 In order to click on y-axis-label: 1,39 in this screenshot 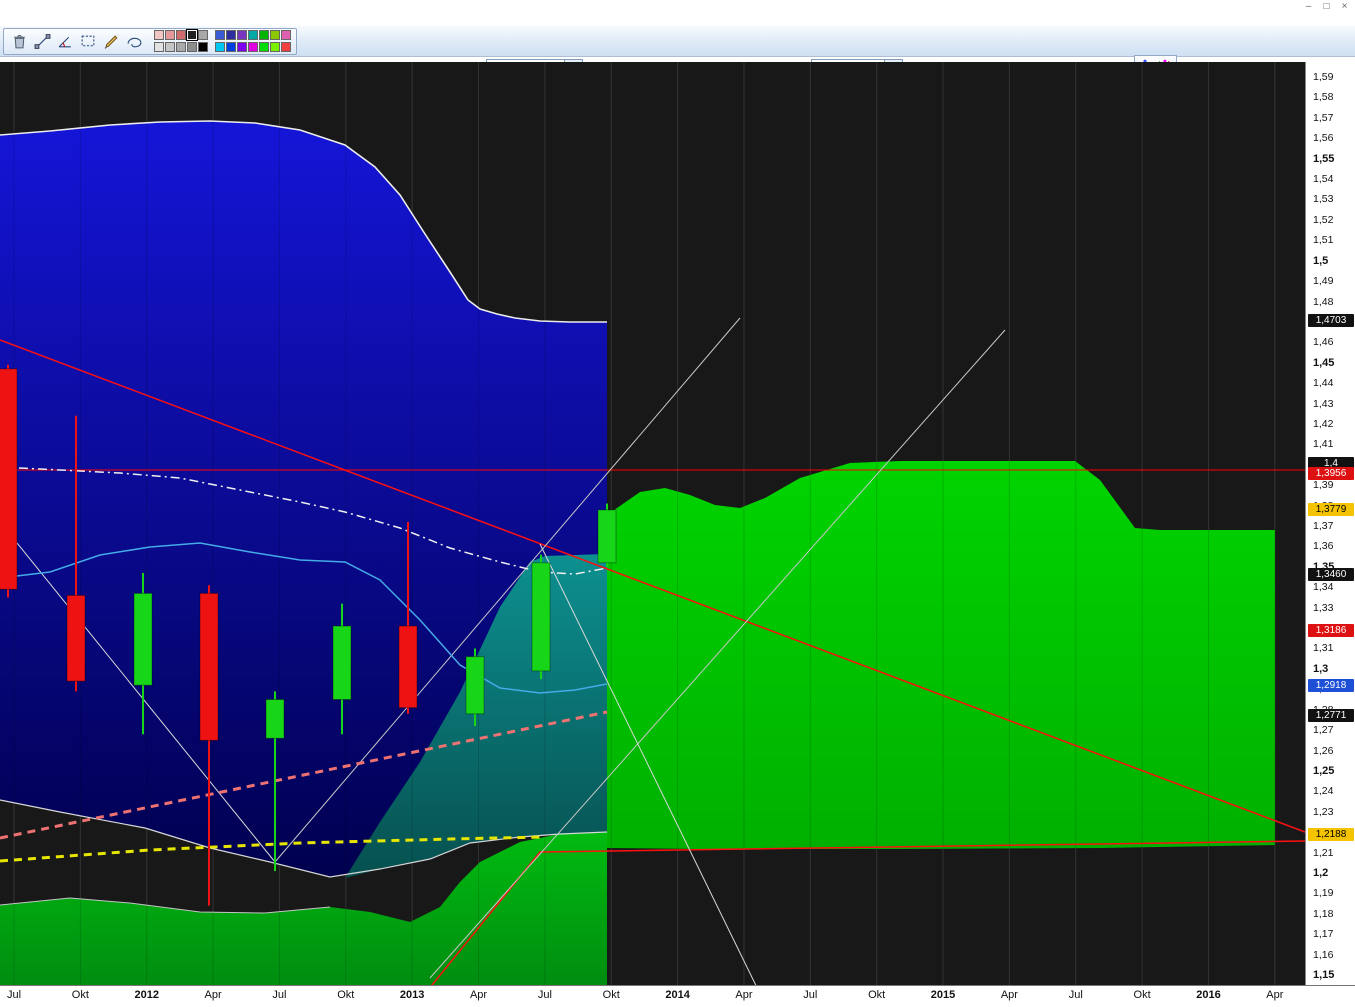, I will do `click(1323, 485)`.